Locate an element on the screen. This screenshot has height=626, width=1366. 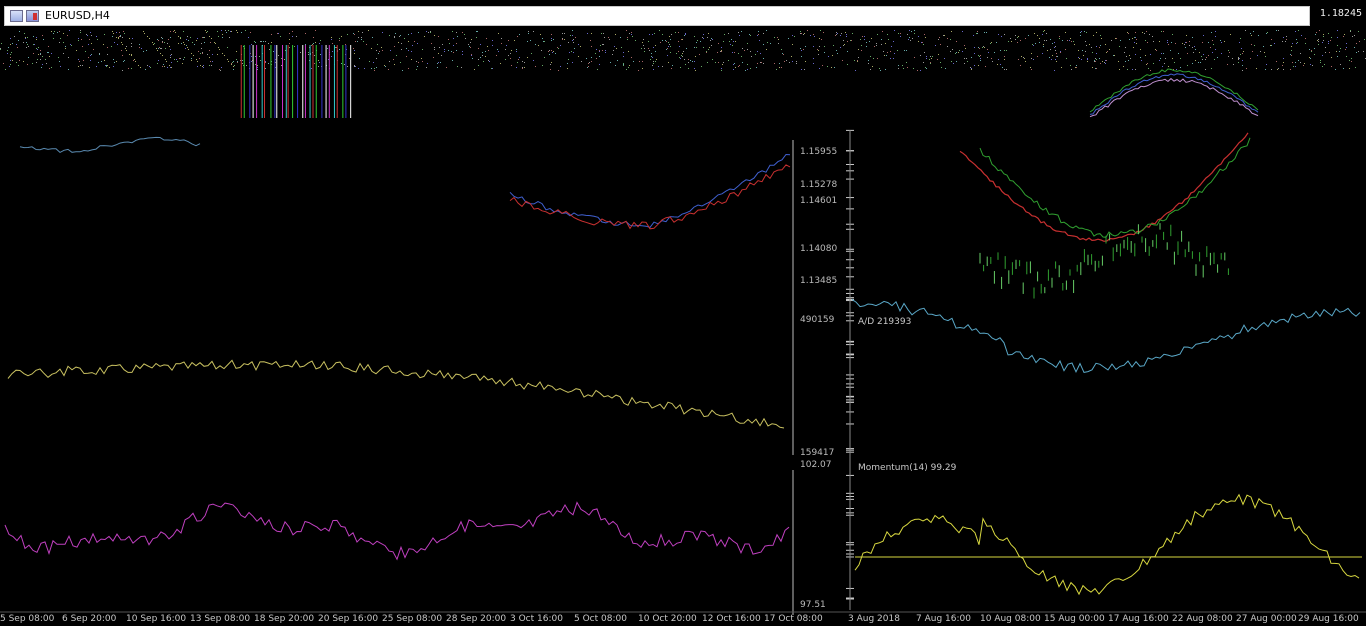
time-label: 10 Sep 16:00 is located at coordinates (156, 619).